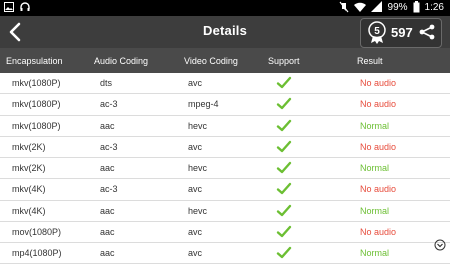 The height and width of the screenshot is (264, 450). What do you see at coordinates (434, 7) in the screenshot?
I see `status-time: 1:26` at bounding box center [434, 7].